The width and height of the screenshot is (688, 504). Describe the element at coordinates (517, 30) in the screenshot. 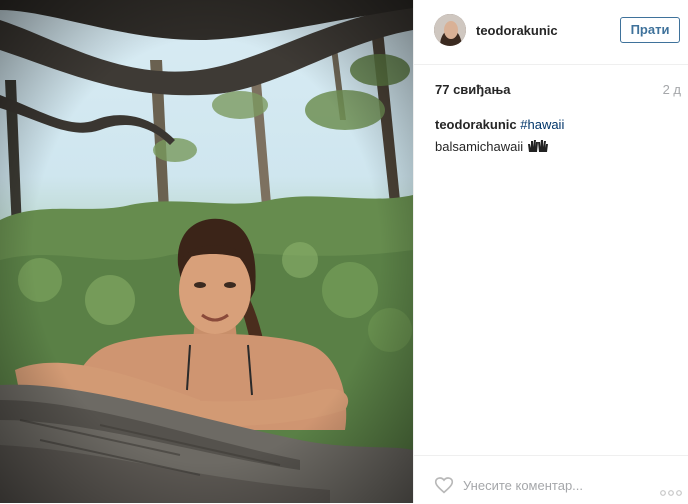

I see `username-link: teodorakunic` at that location.